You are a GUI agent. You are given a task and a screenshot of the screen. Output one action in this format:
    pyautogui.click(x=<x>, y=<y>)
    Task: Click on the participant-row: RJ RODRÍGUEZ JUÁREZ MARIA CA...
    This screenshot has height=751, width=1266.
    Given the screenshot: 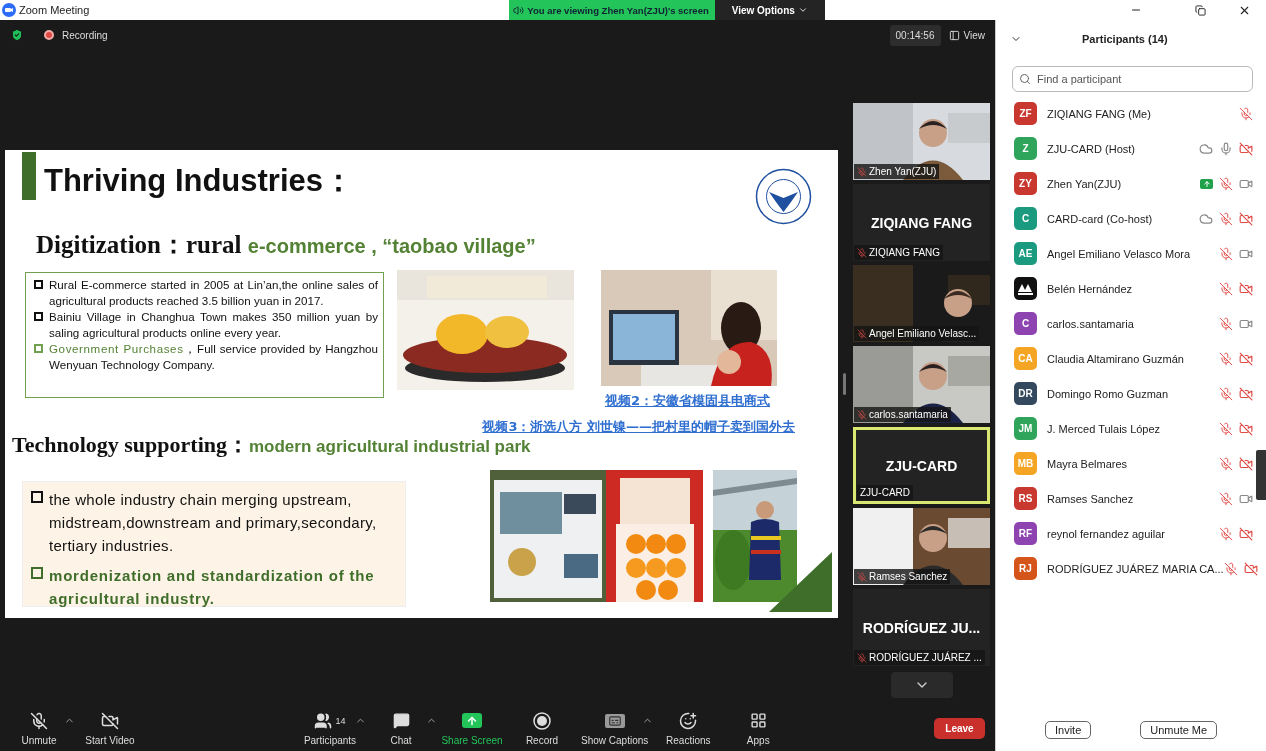 What is the action you would take?
    pyautogui.click(x=1125, y=568)
    